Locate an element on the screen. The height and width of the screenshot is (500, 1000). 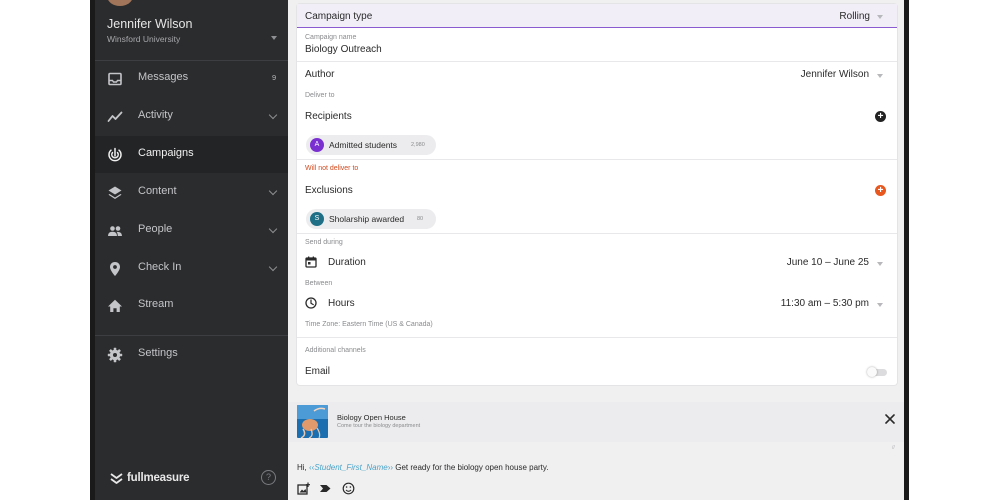
sidebar-item-label: Messages is located at coordinates (163, 77).